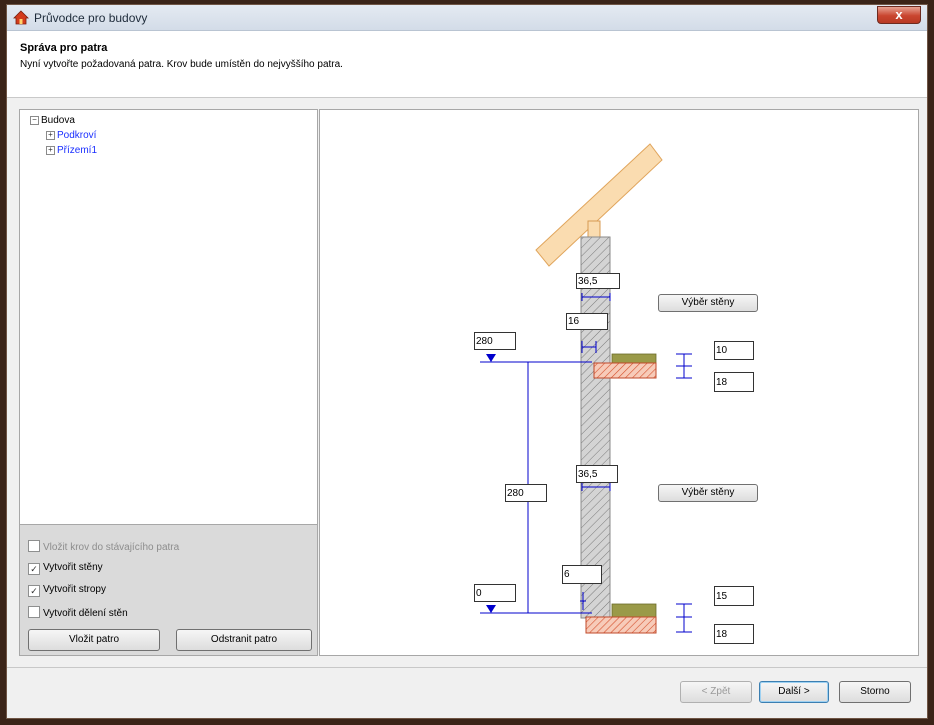  I want to click on lower-wall-select-button: Výběr stěny, so click(708, 493).